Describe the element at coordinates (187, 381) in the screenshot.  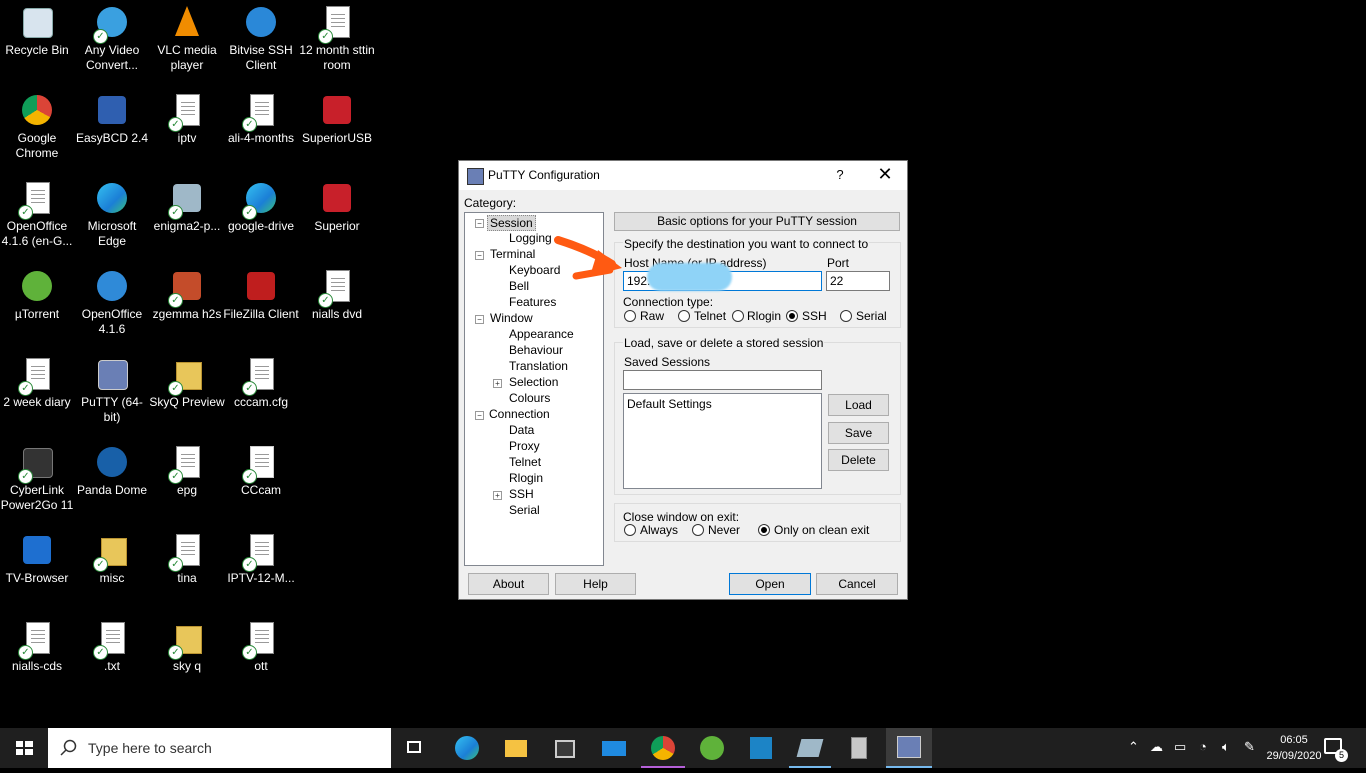
I see `desktop-icon-skyq-preview: ✓ SkyQ Preview` at that location.